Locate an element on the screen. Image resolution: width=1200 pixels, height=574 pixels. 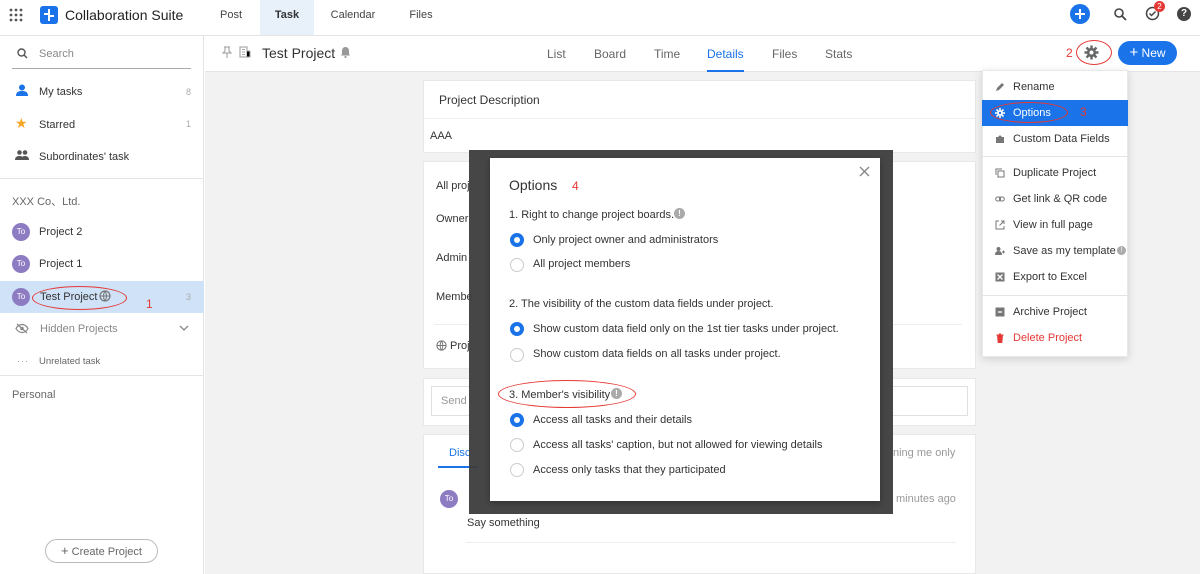
menu-item-delete: Delete Project is located at coordinates (1055, 338).